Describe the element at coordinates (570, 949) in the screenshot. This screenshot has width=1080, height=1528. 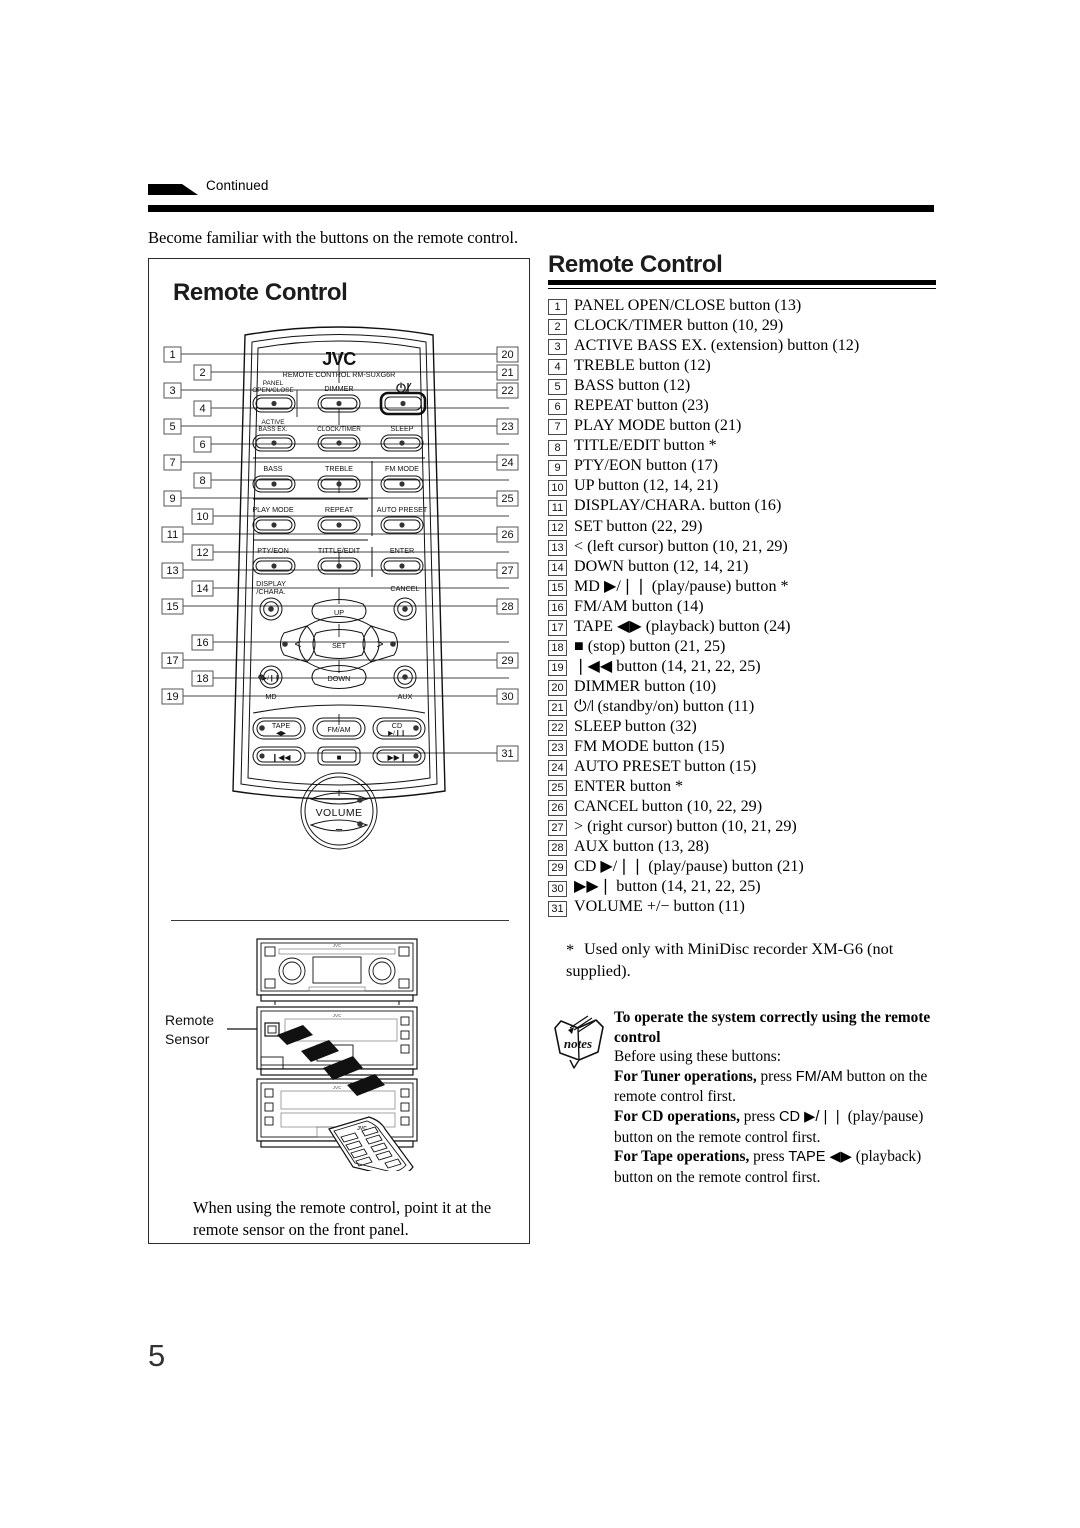
I see `footnote-marker: *` at that location.